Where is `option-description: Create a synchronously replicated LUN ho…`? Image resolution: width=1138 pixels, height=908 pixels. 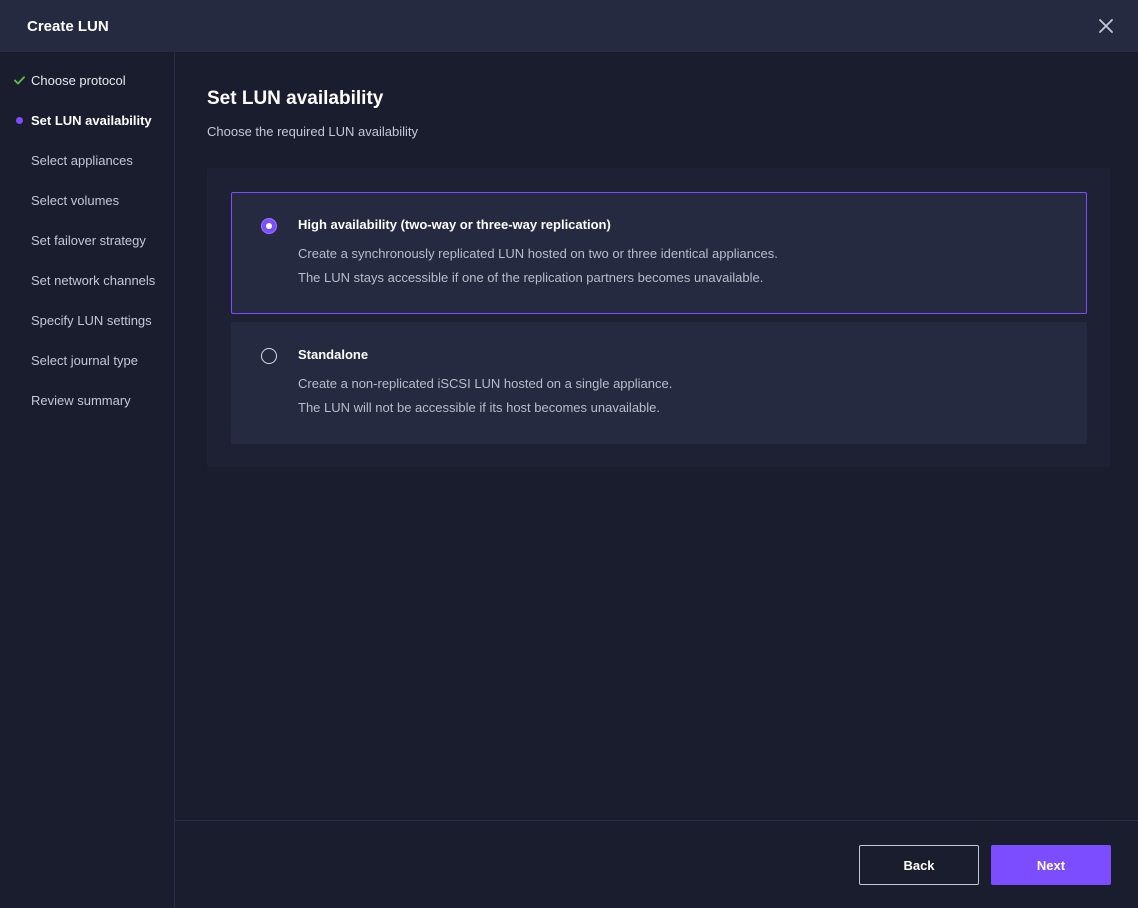 option-description: Create a synchronously replicated LUN ho… is located at coordinates (538, 253).